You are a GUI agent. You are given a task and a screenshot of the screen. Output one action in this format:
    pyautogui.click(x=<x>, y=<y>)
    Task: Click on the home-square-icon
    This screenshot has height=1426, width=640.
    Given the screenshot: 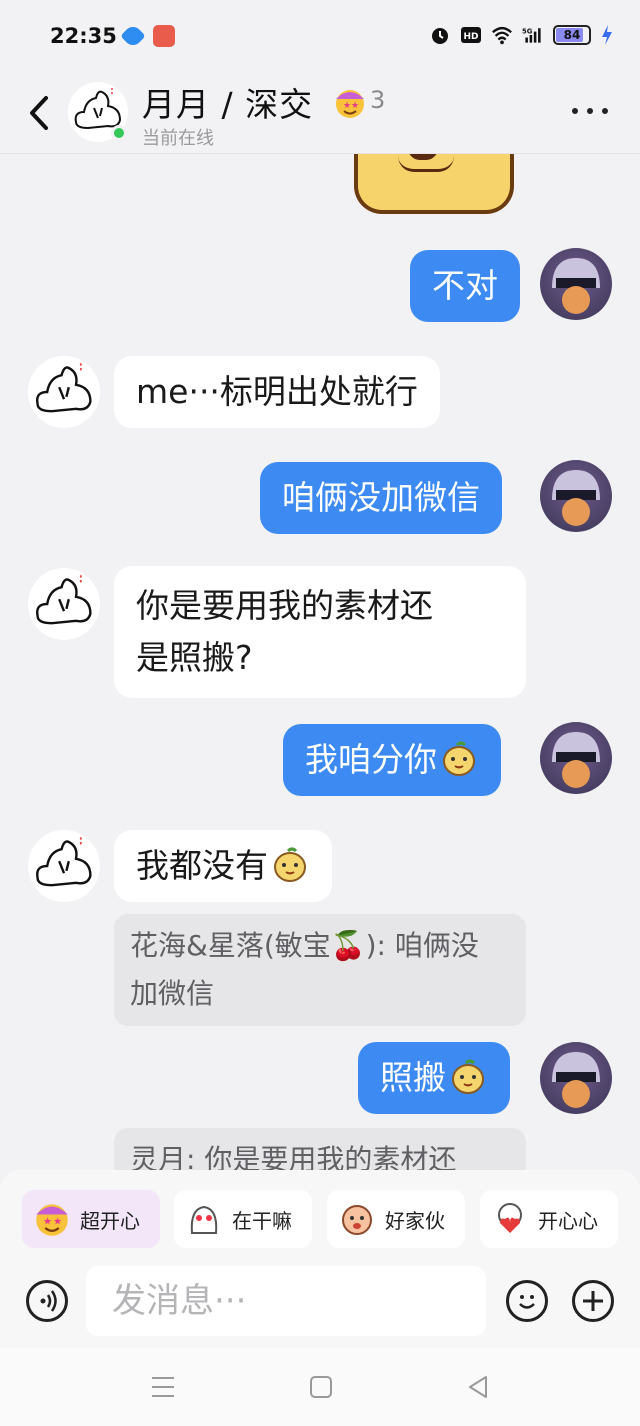 What is the action you would take?
    pyautogui.click(x=321, y=1387)
    